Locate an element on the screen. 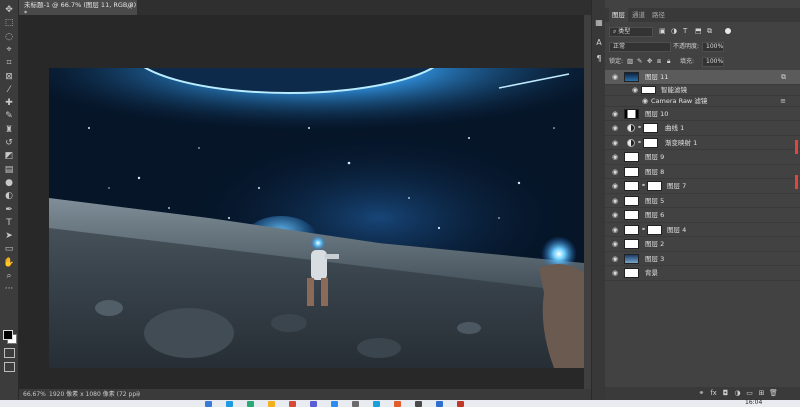 The height and width of the screenshot is (407, 800). filter-pixel-icon: ▣ is located at coordinates (662, 31).